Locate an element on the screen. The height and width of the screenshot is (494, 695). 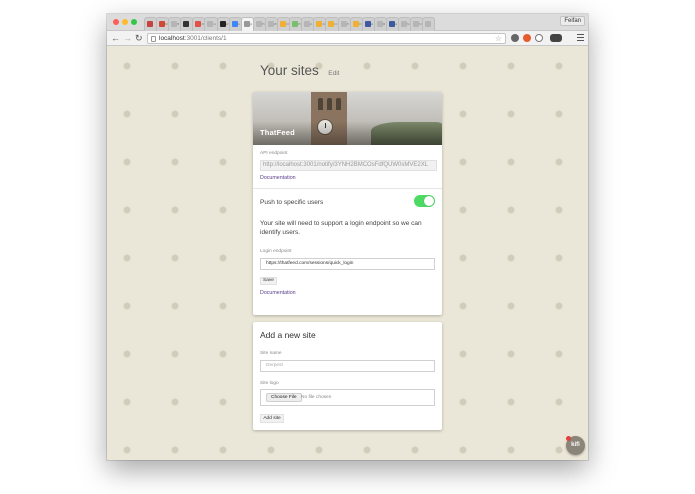
tab-strip: M BiO H W Gpi Pi W Cl Pi A Ci Cl Tr Cl H M Hht ht Feifan is located at coordinates (347, 22).